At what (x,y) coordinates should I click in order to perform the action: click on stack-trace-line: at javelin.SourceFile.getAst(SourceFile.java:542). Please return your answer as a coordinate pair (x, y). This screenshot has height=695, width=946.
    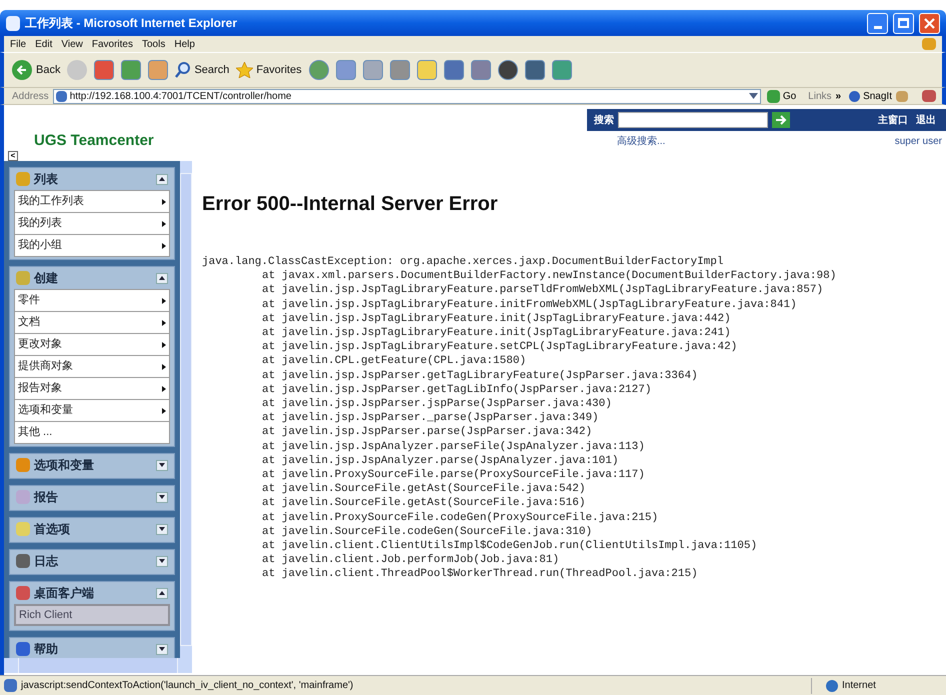
    Looking at the image, I should click on (423, 489).